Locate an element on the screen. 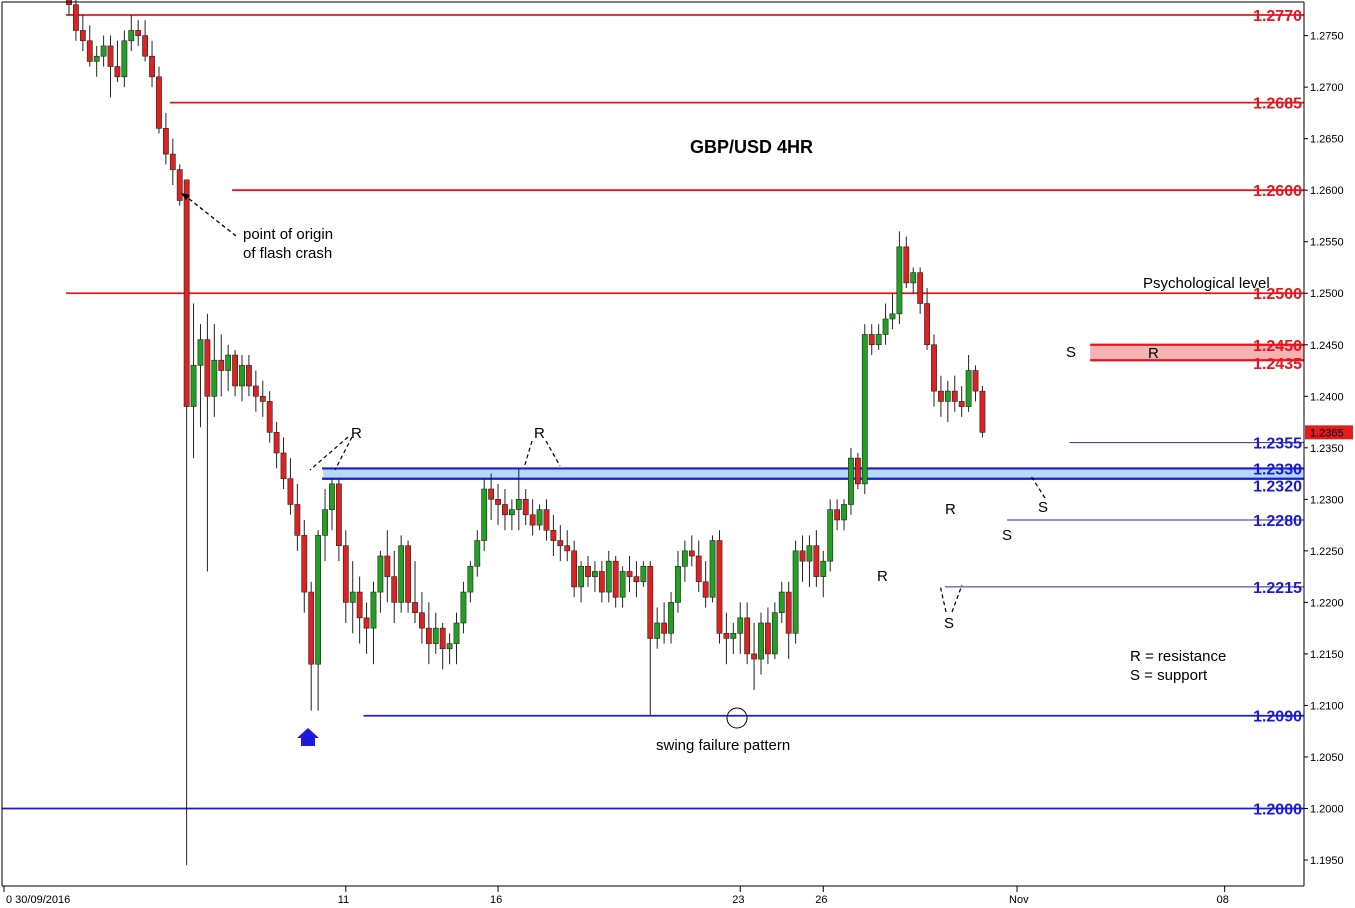 The height and width of the screenshot is (908, 1355). y-tick-label: 1.2050 is located at coordinates (1327, 758).